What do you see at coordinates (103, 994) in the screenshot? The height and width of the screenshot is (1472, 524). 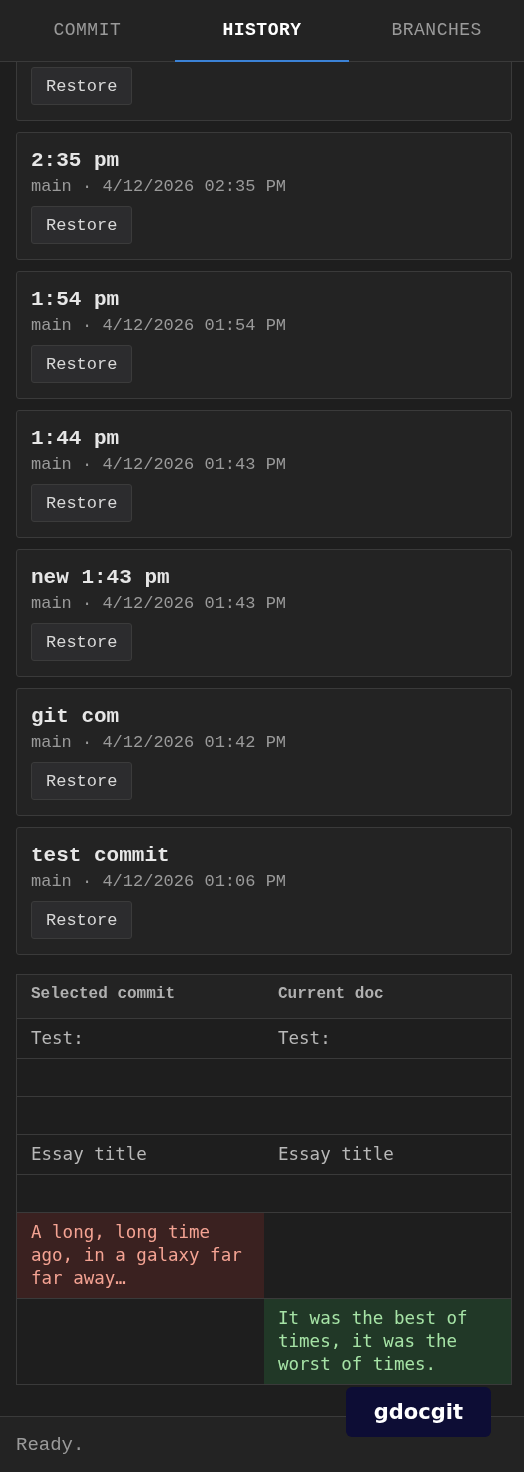 I see `column-header: Selected commit` at bounding box center [103, 994].